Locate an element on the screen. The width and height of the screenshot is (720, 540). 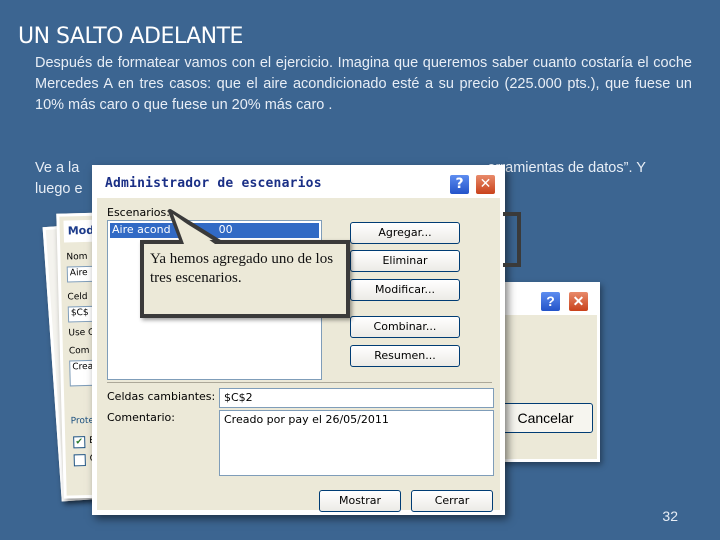
back-checkbox-b is located at coordinates (79, 460).